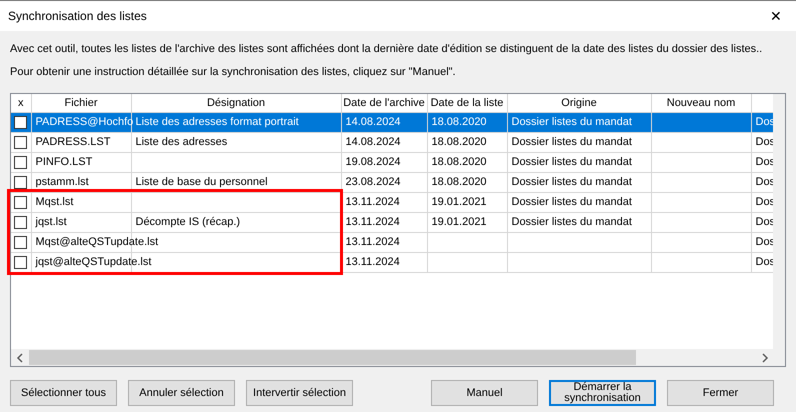 Image resolution: width=796 pixels, height=412 pixels. Describe the element at coordinates (62, 182) in the screenshot. I see `table-cell: pstamm.lst` at that location.